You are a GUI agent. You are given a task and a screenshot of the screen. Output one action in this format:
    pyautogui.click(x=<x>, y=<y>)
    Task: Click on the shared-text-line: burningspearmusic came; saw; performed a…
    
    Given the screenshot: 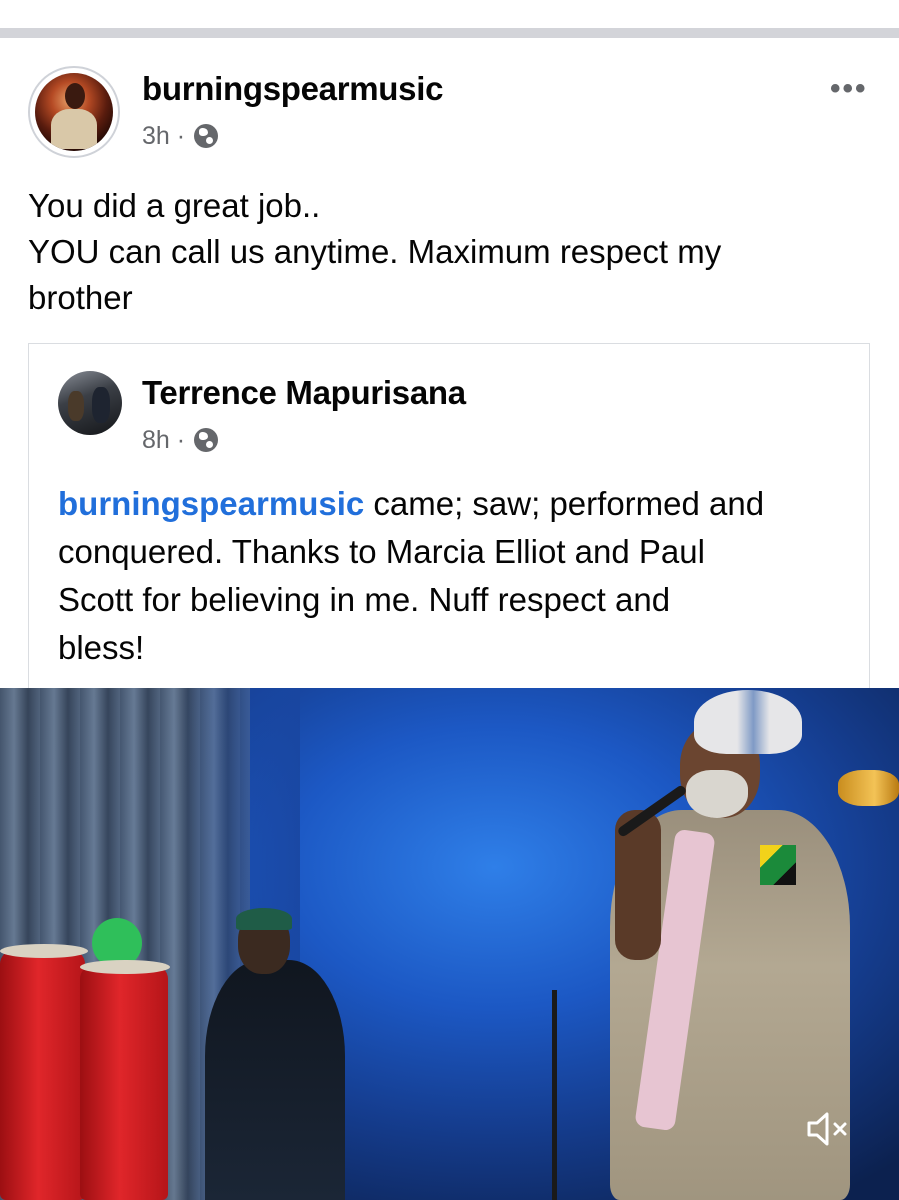 What is the action you would take?
    pyautogui.click(x=458, y=504)
    